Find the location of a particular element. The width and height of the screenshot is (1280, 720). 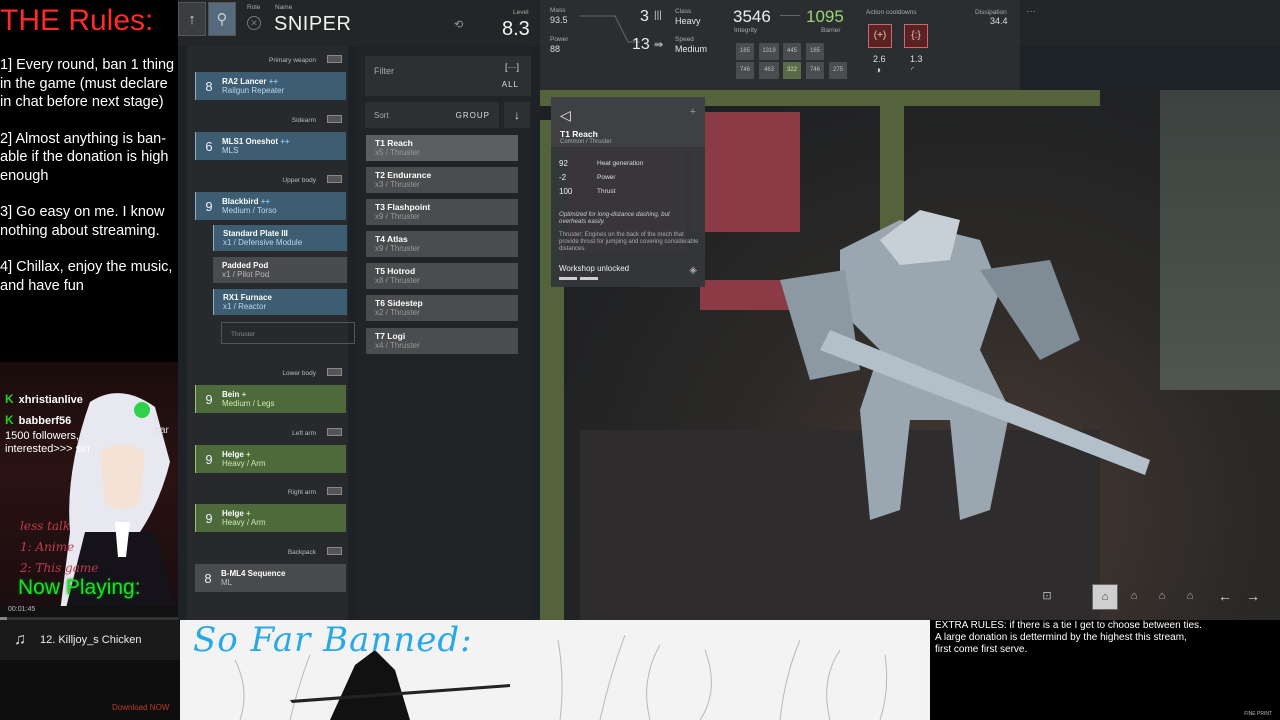

speed-number: 13 is located at coordinates (641, 44).